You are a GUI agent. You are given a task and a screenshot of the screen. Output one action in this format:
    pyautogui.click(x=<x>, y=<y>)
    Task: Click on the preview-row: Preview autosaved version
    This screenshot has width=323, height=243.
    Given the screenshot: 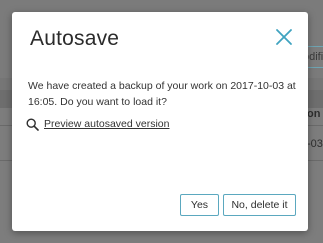 What is the action you would take?
    pyautogui.click(x=97, y=124)
    